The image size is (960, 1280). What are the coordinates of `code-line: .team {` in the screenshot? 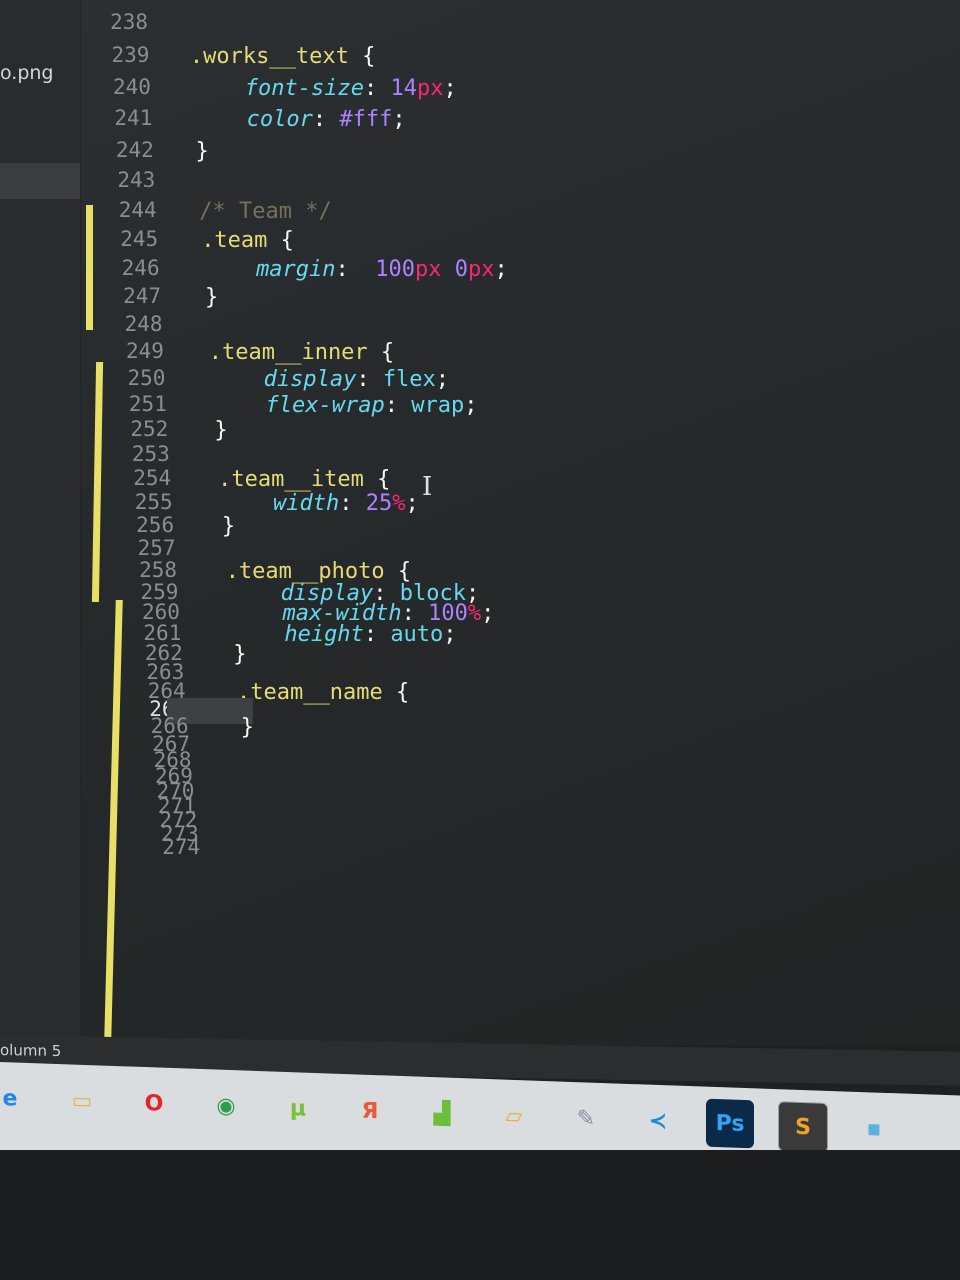 It's located at (247, 241).